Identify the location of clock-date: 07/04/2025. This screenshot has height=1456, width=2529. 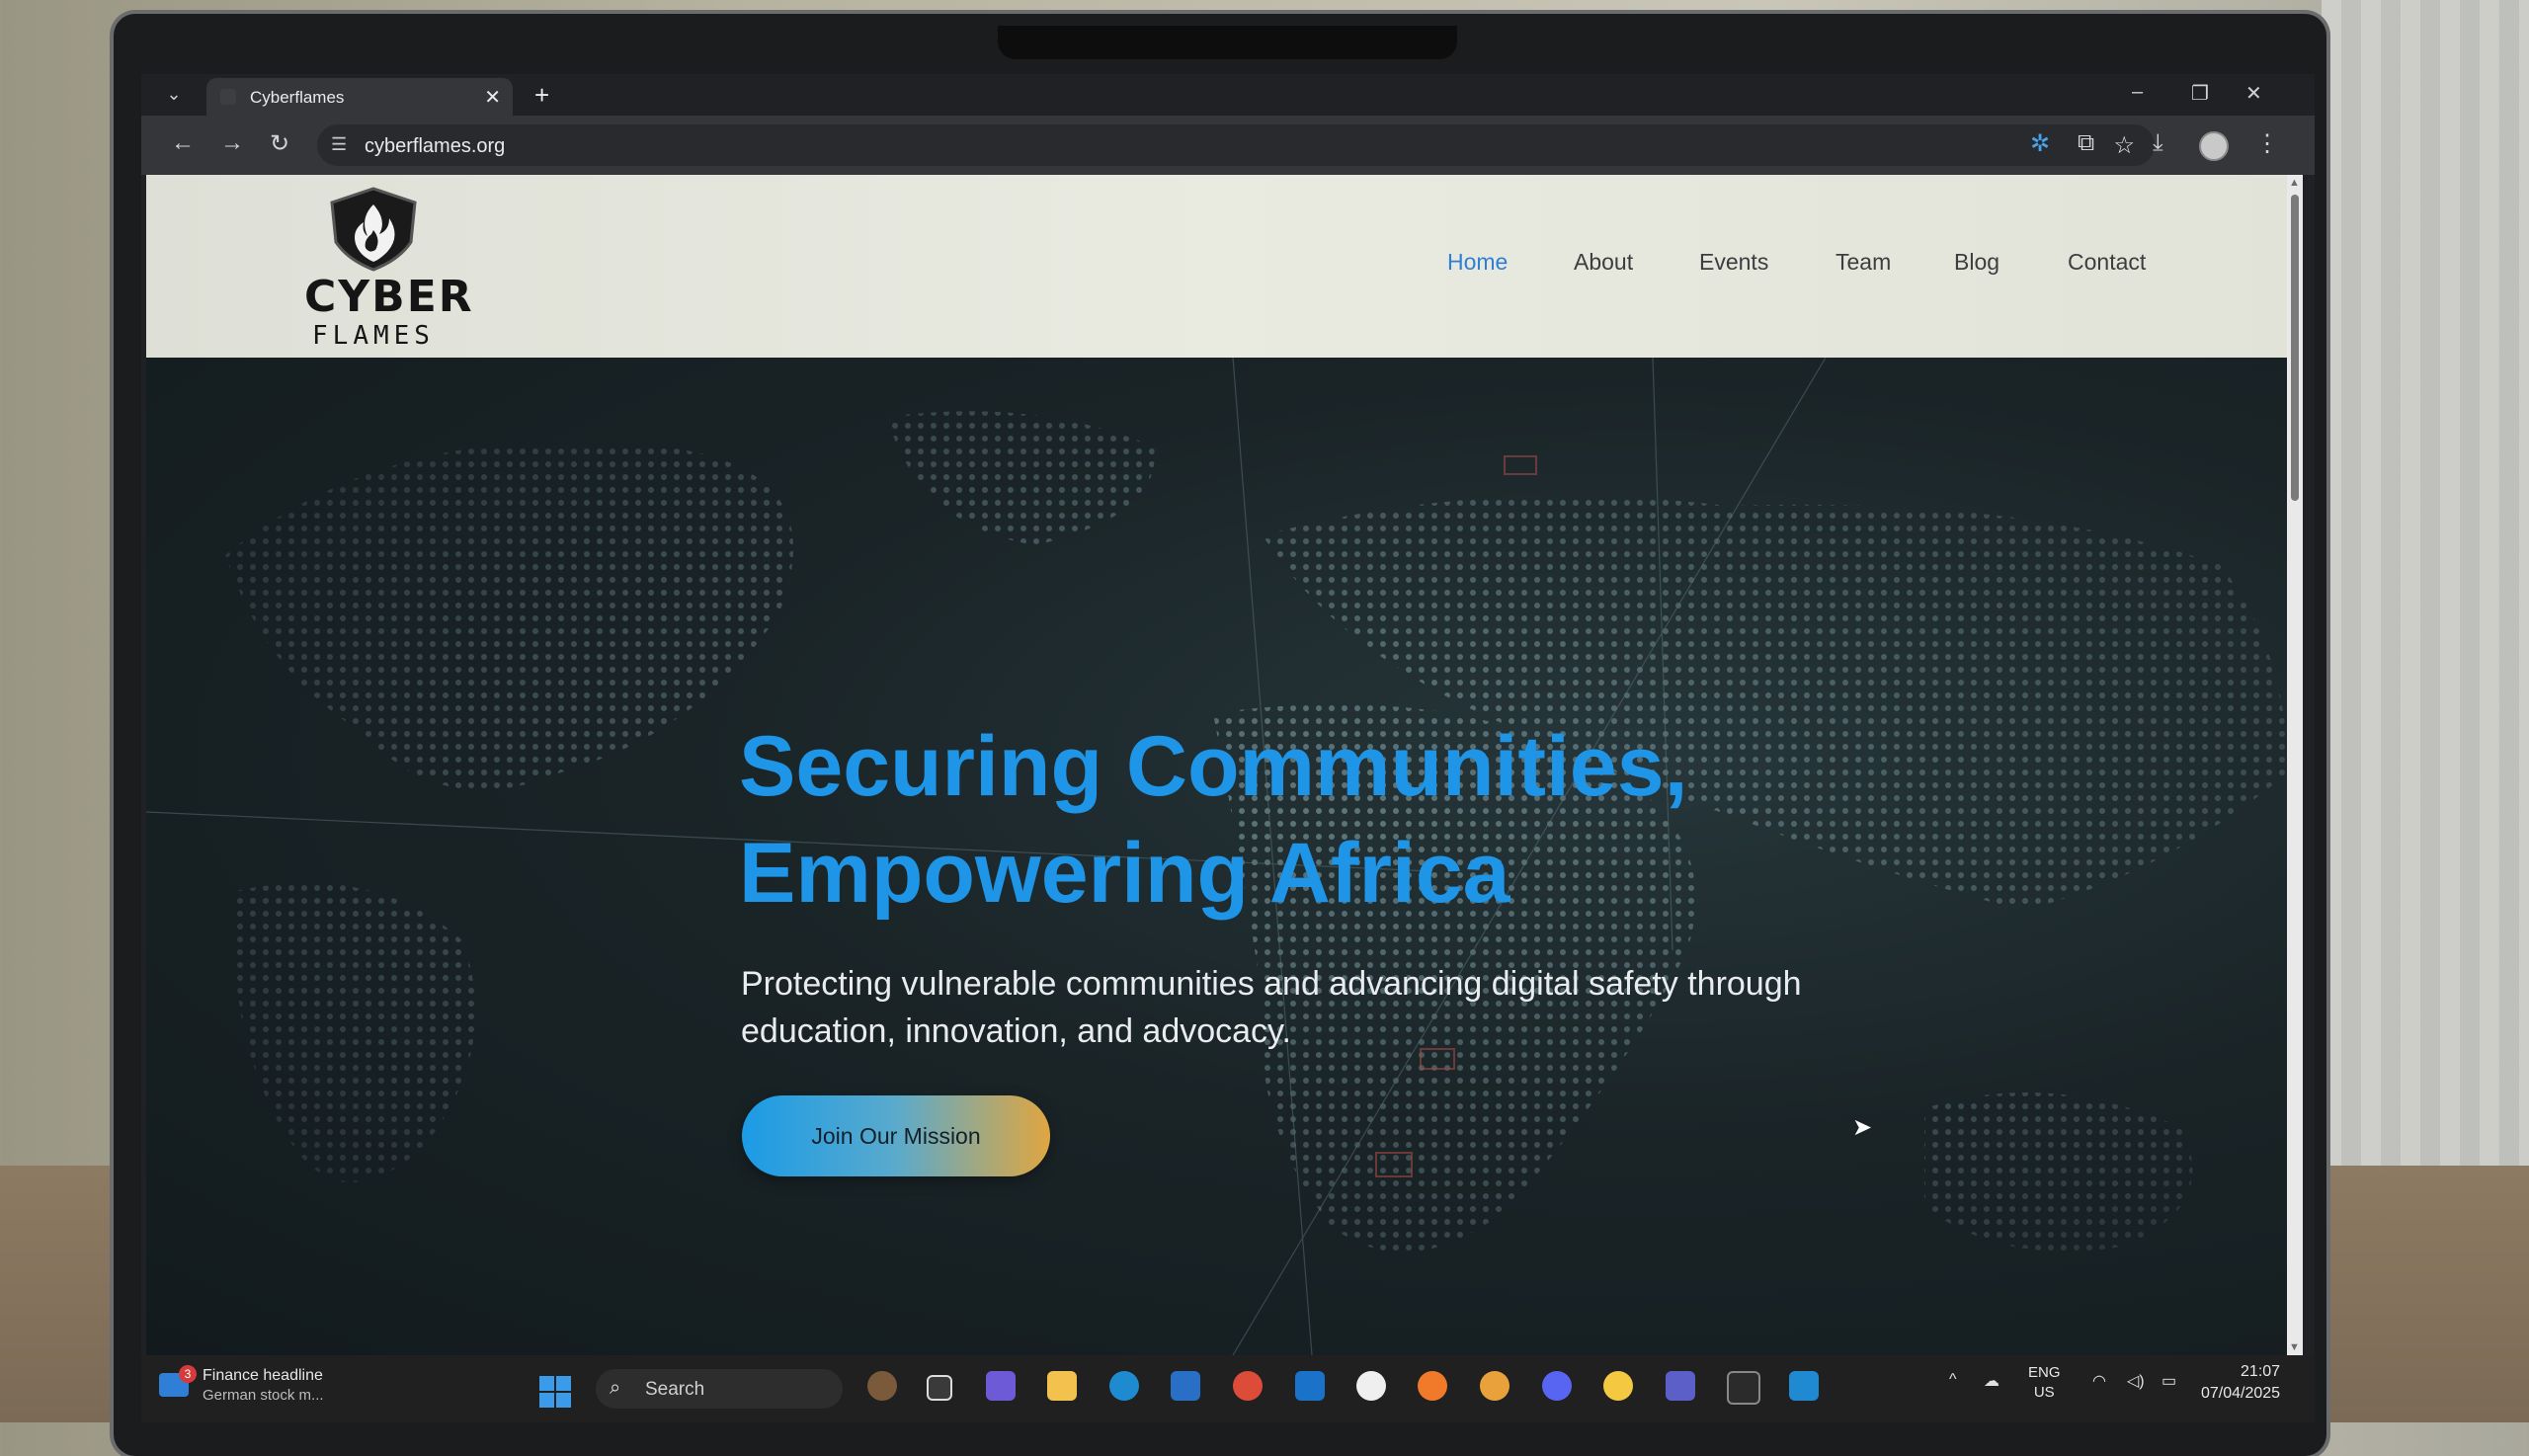
(2241, 1393).